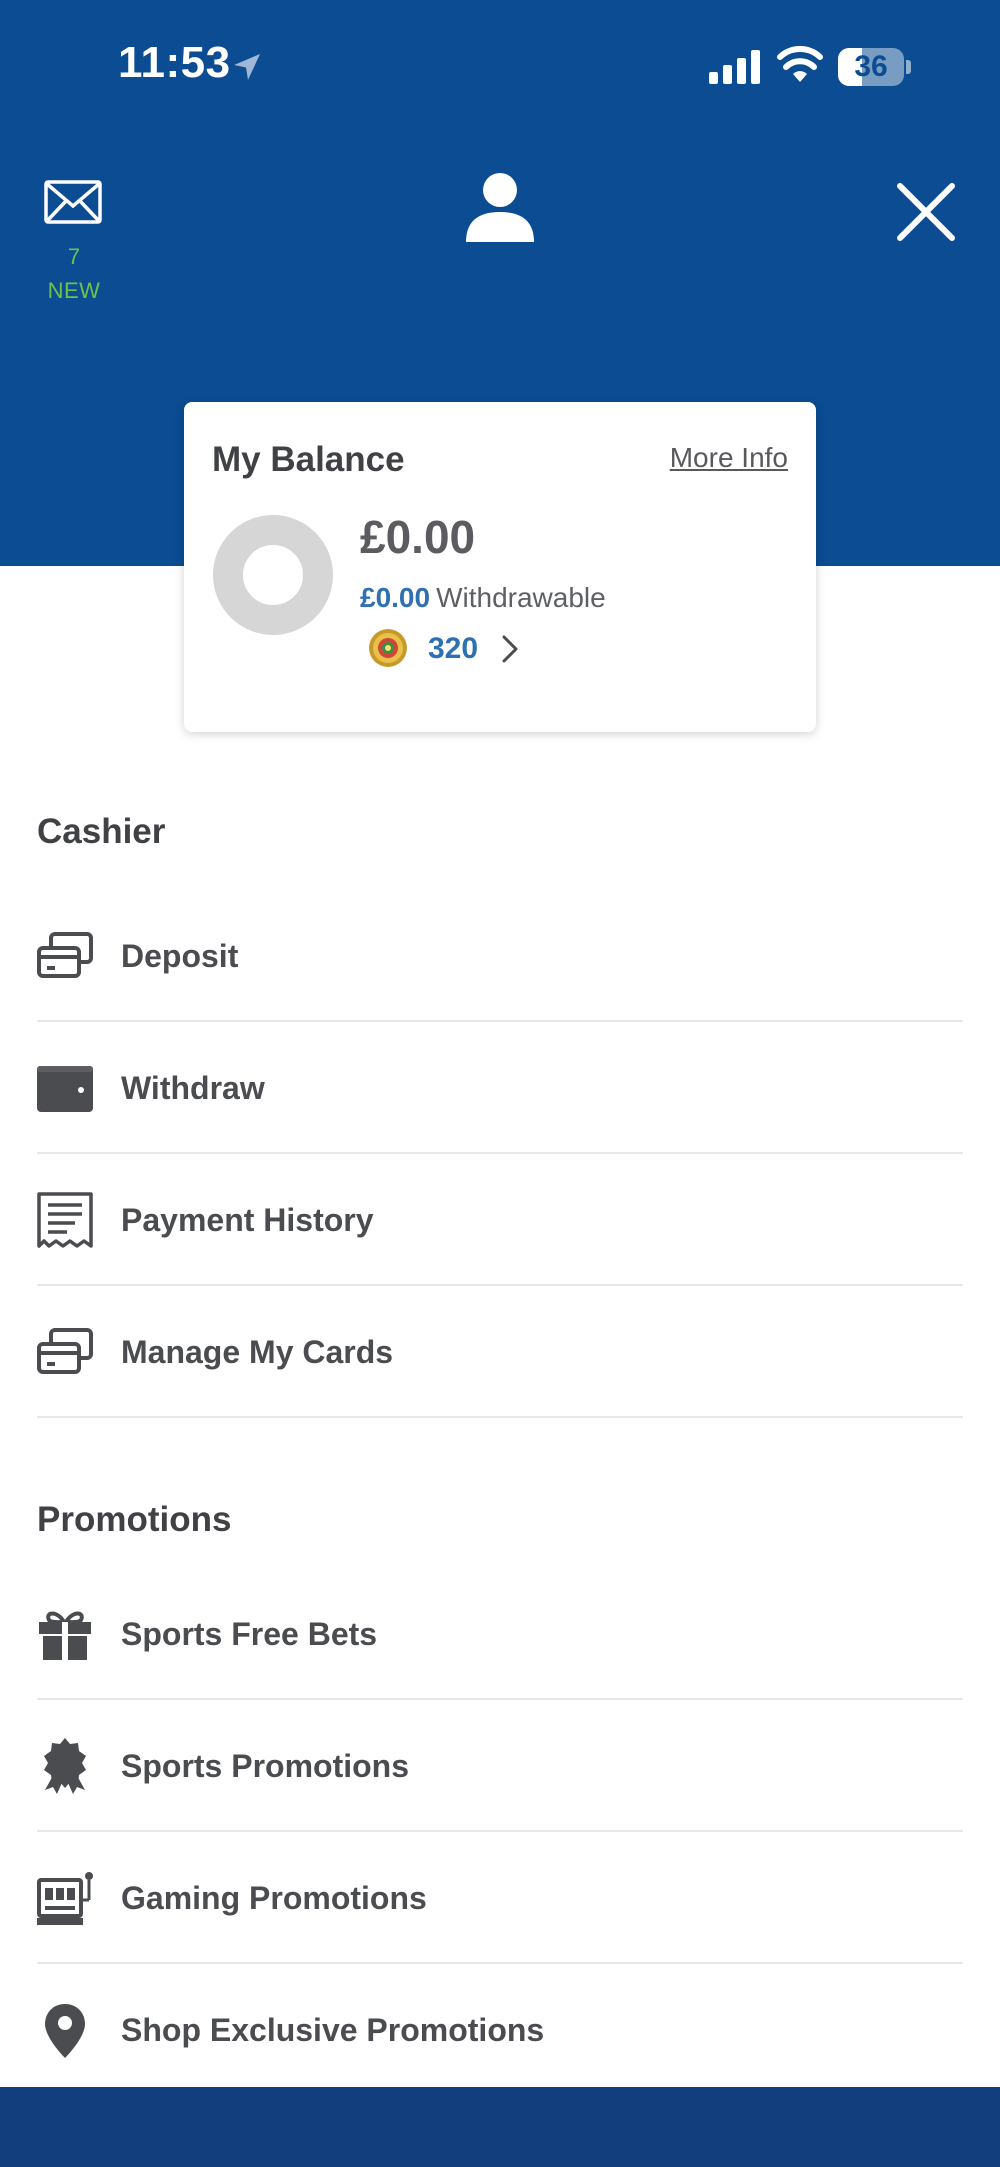 This screenshot has height=2167, width=1000. I want to click on more-info-link: More Info, so click(729, 458).